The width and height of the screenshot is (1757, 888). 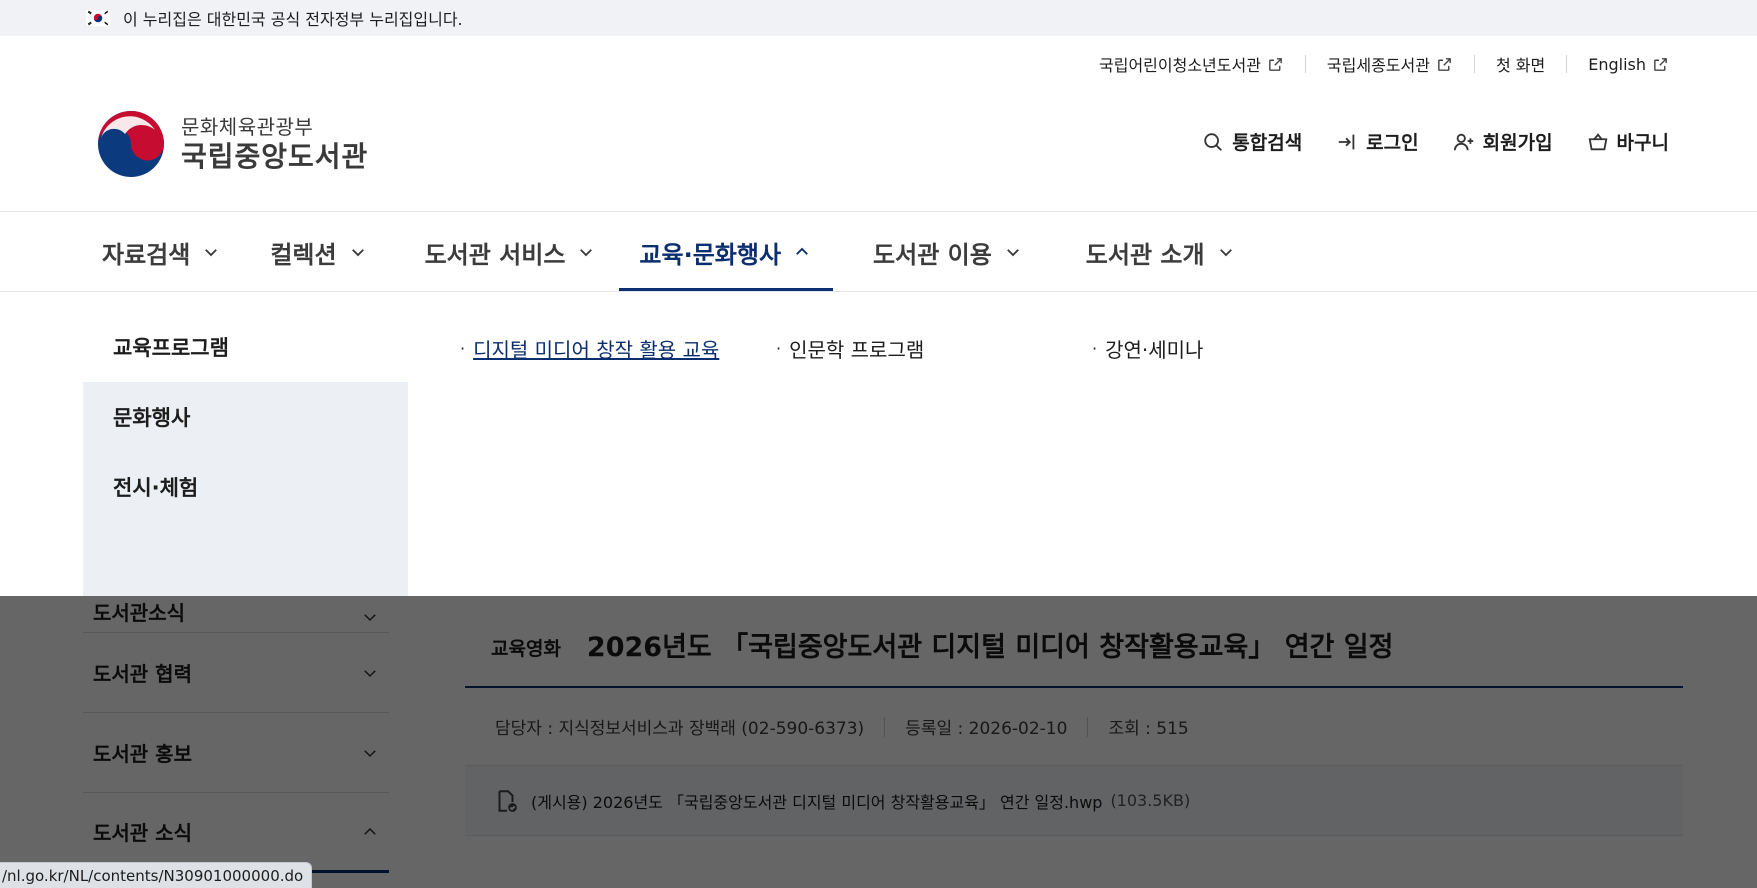 I want to click on main-nav: 자료검색 컬렉션 도서관 서비스 교육·문화행사 도서관 이용 도서관 소개, so click(x=669, y=252).